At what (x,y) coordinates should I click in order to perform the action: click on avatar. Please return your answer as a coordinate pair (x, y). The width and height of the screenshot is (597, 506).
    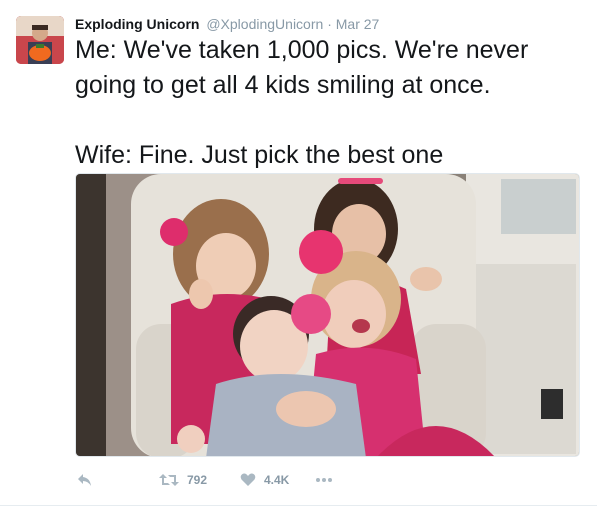
    Looking at the image, I should click on (40, 40).